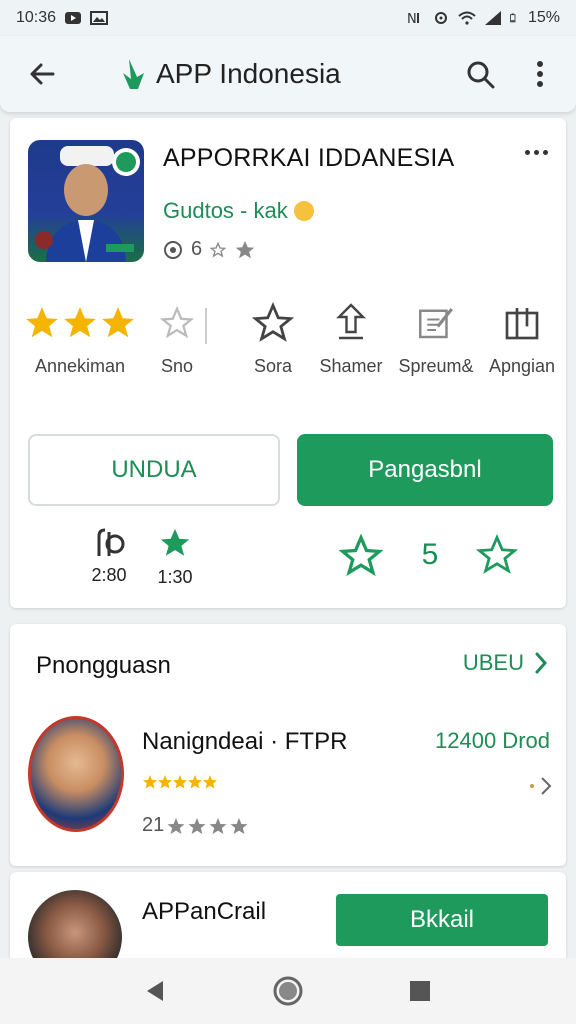  I want to click on nav-recents-button, so click(420, 991).